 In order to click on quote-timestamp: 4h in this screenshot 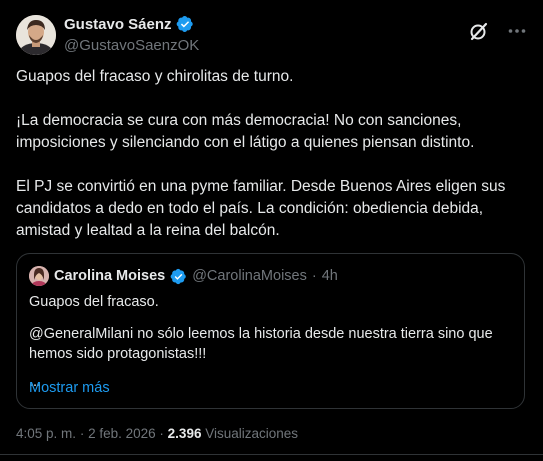, I will do `click(329, 276)`.